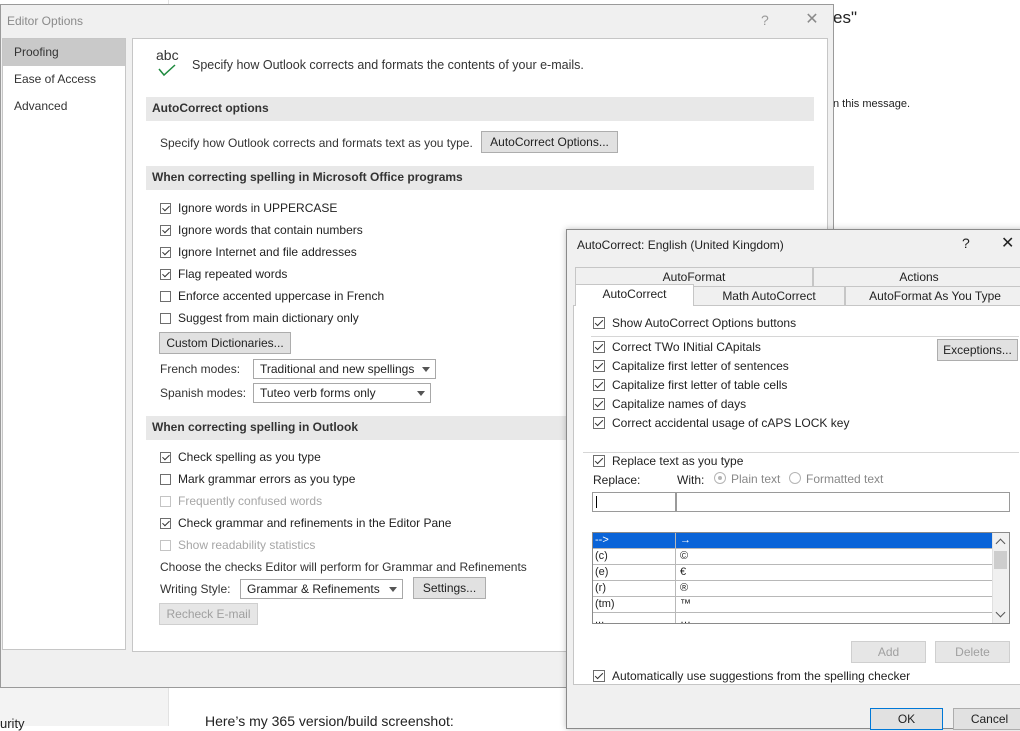  What do you see at coordinates (248, 208) in the screenshot?
I see `option-ignore-uppercase: Ignore words in UPPERCASE` at bounding box center [248, 208].